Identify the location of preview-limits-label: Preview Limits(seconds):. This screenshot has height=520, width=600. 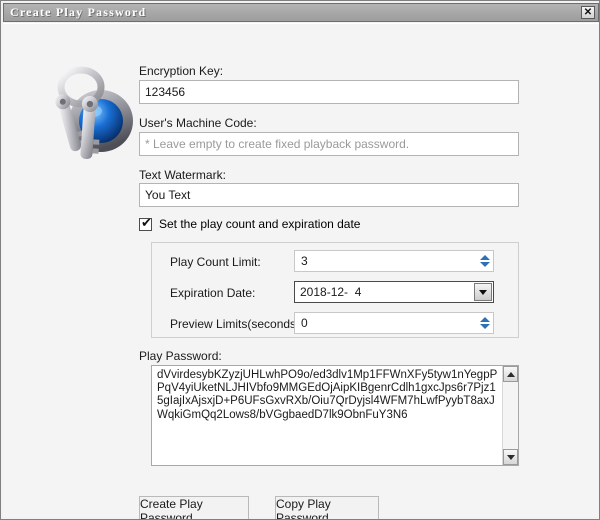
(237, 324).